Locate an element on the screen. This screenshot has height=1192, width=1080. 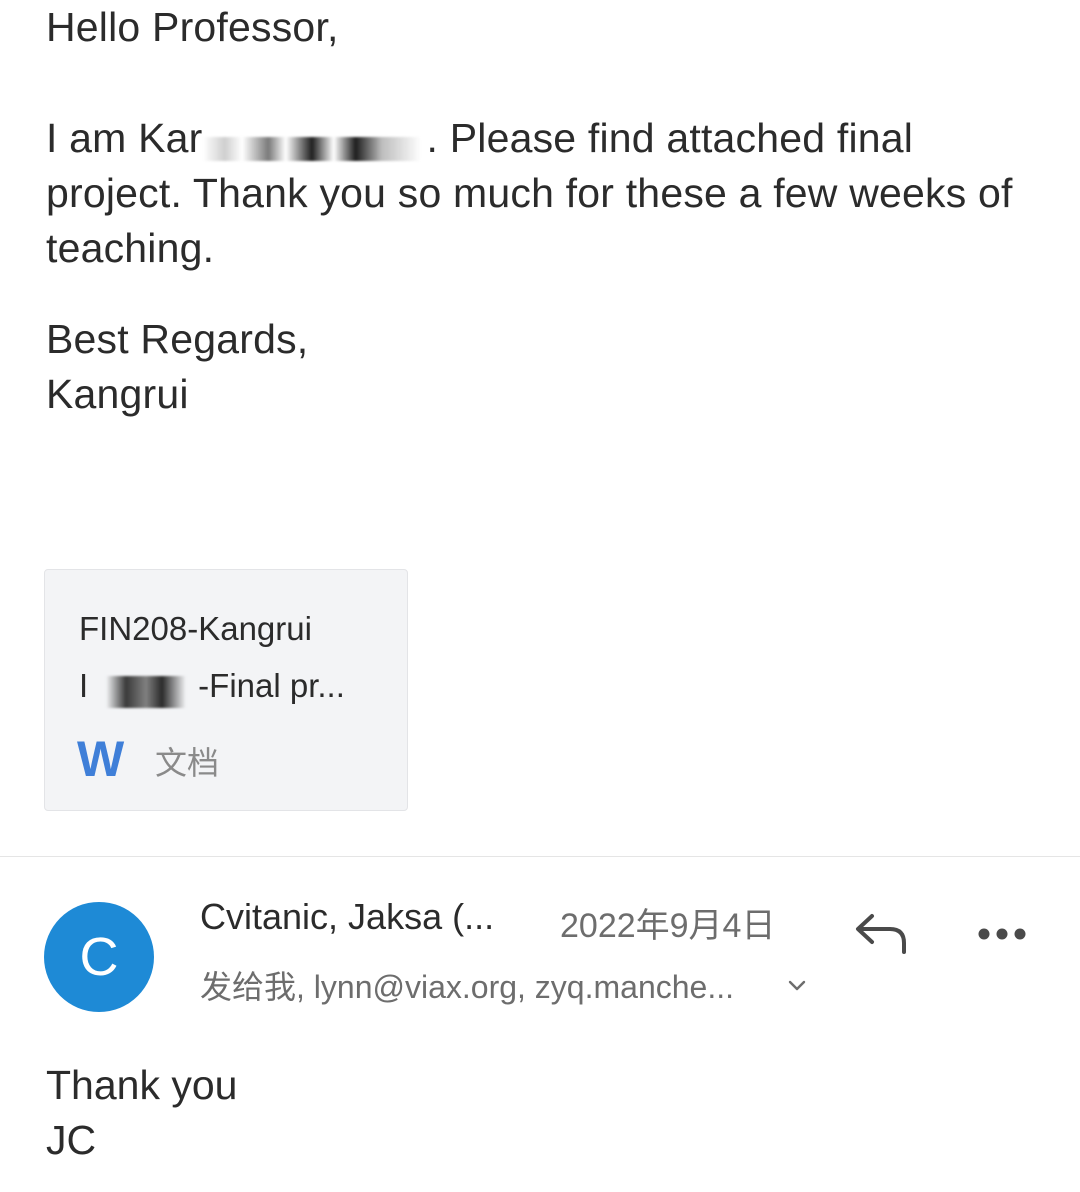
attachment-card: FIN208-Kangrui I -Final pr... W 文档 is located at coordinates (226, 690).